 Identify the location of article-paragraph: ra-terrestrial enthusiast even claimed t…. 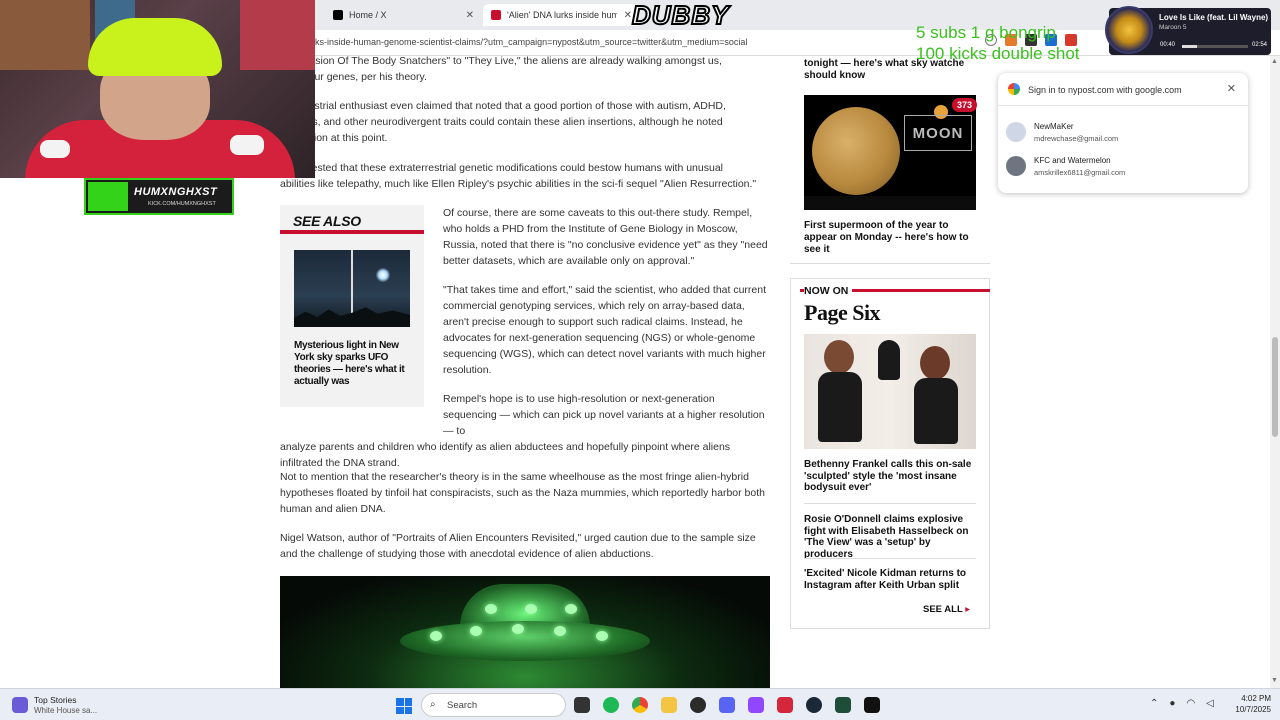
(525, 122).